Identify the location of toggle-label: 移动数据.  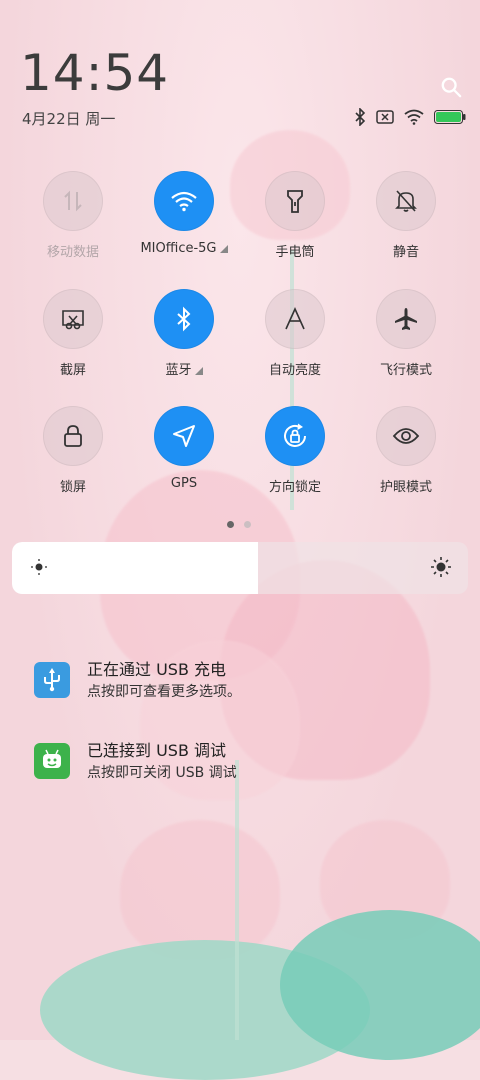
(73, 250).